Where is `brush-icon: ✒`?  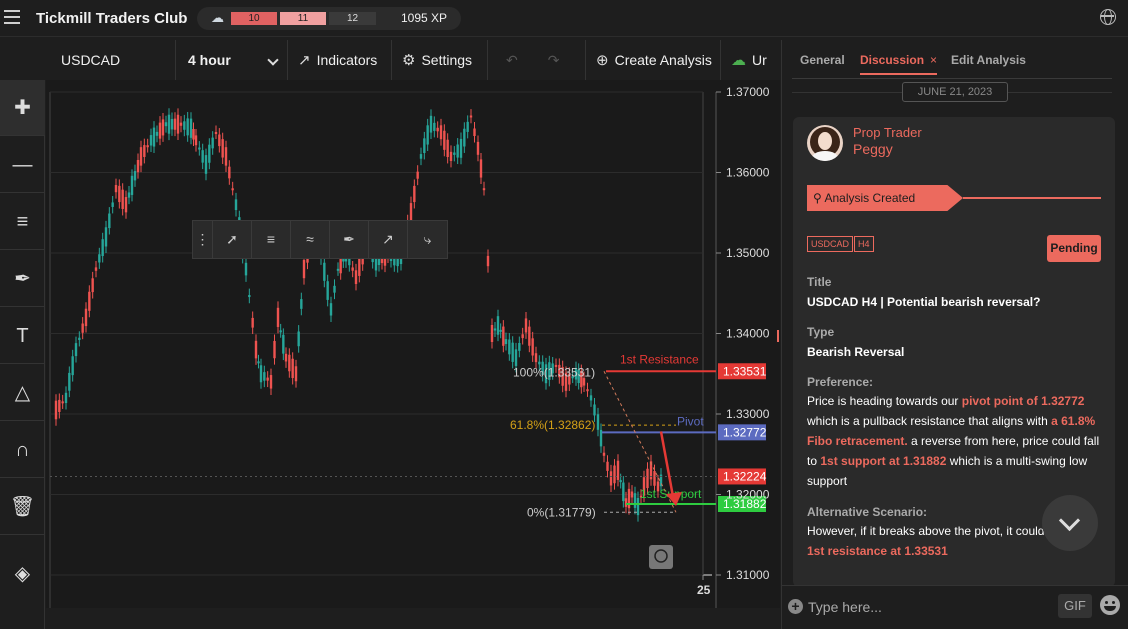
brush-icon: ✒ is located at coordinates (22, 279).